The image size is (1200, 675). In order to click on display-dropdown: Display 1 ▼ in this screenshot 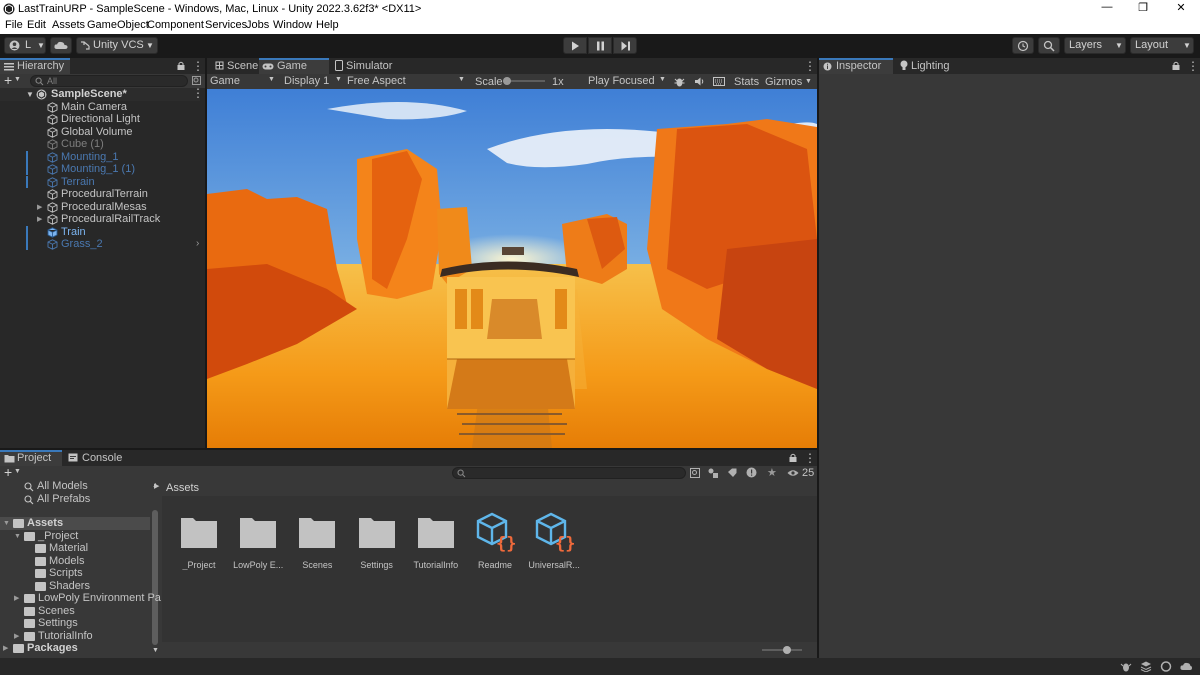, I will do `click(312, 81)`.